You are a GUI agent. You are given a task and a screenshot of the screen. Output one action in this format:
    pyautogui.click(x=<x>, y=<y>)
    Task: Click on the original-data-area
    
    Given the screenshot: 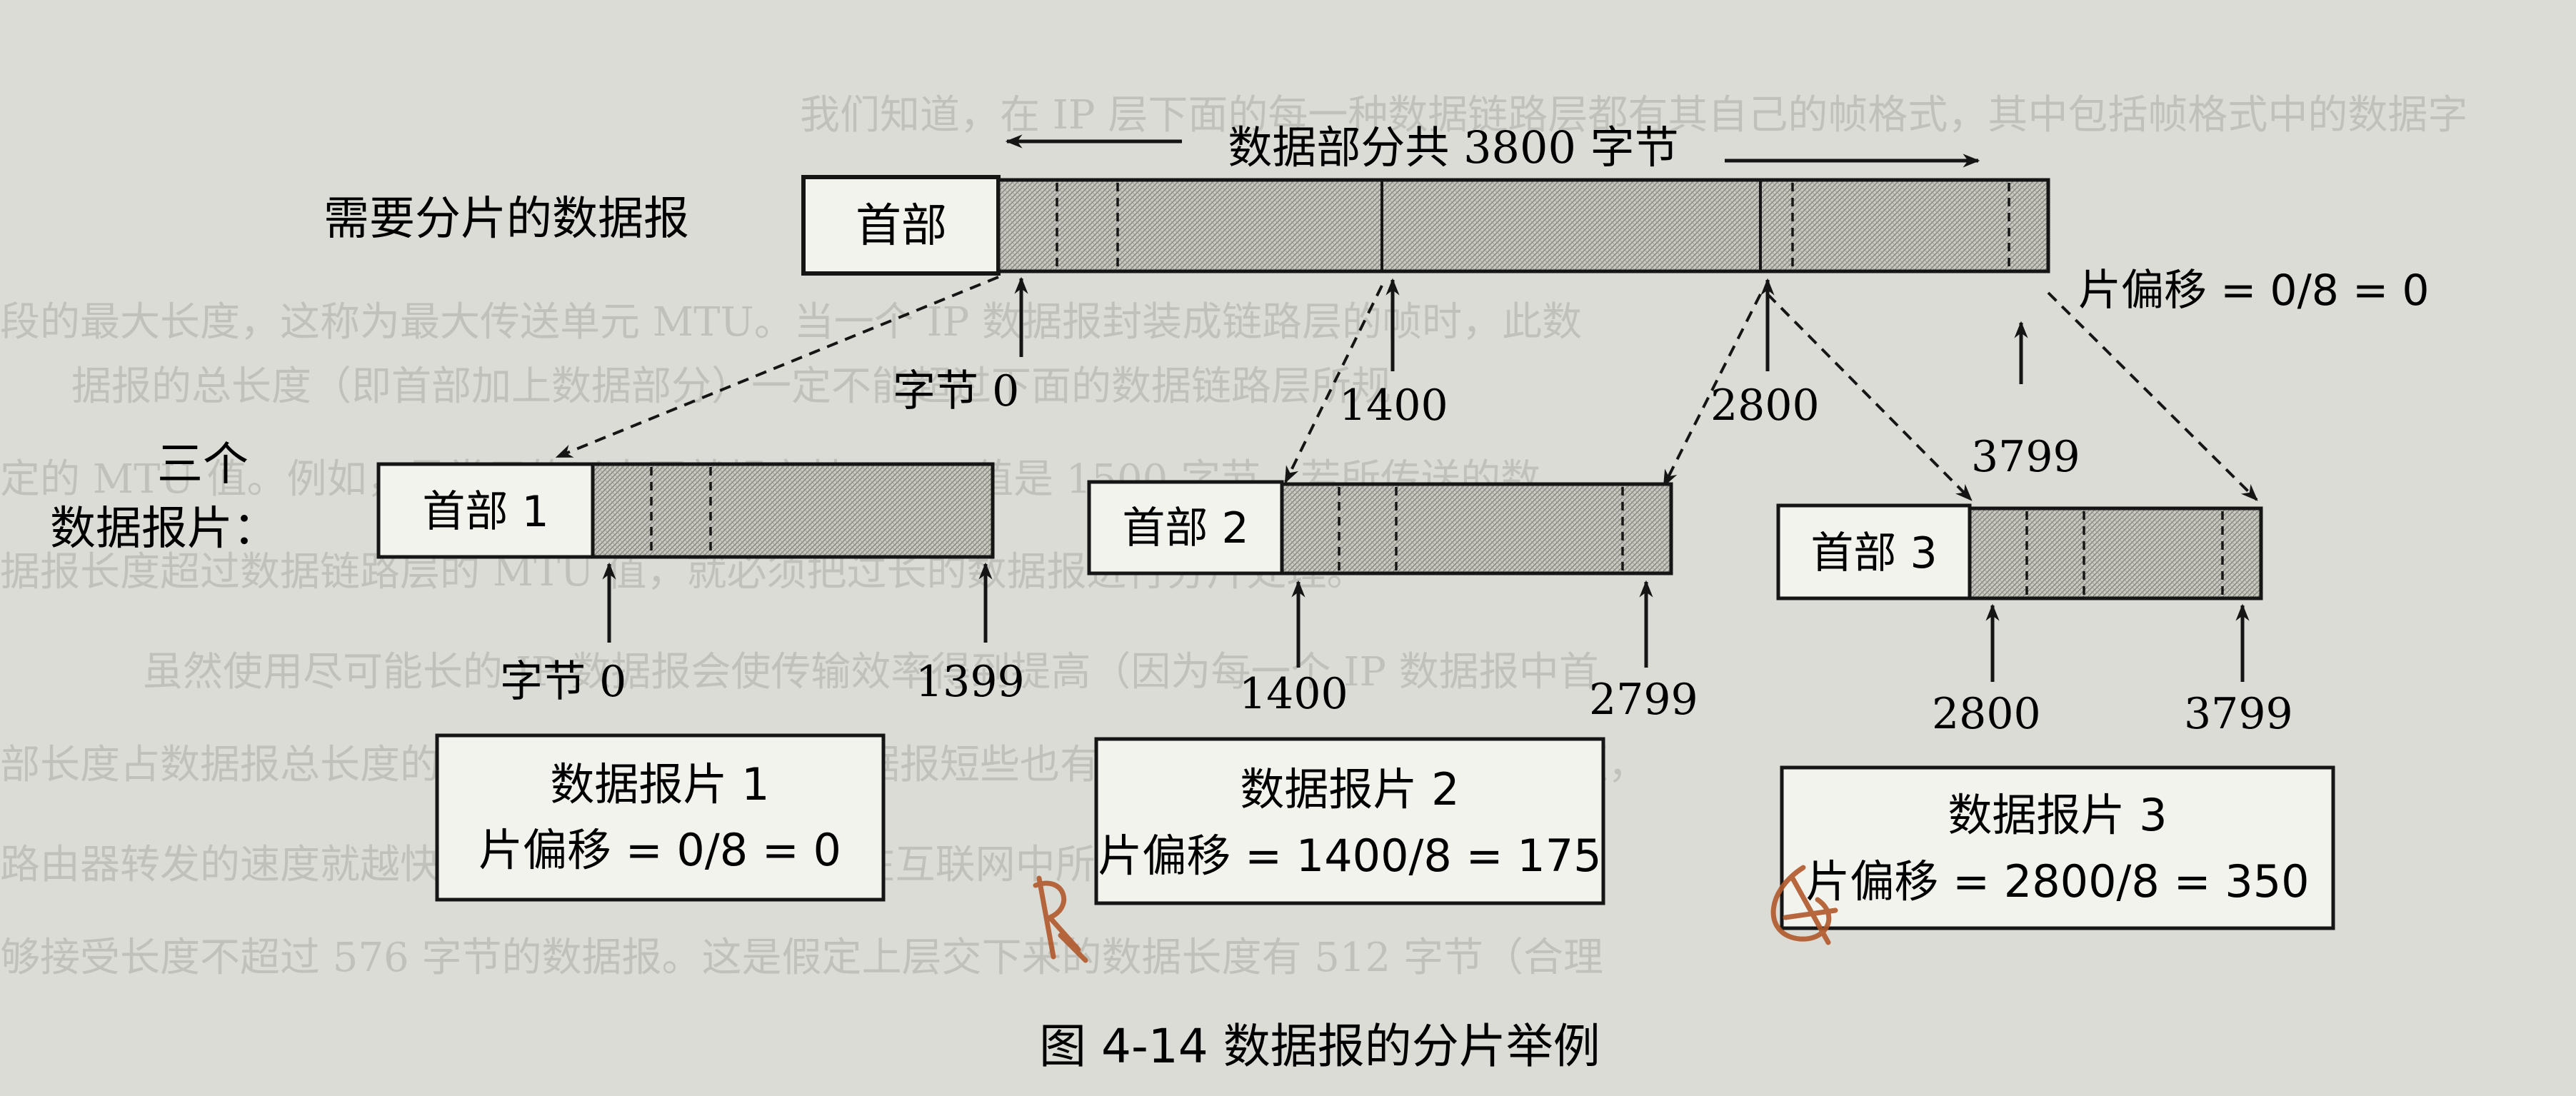 What is the action you would take?
    pyautogui.click(x=1523, y=226)
    